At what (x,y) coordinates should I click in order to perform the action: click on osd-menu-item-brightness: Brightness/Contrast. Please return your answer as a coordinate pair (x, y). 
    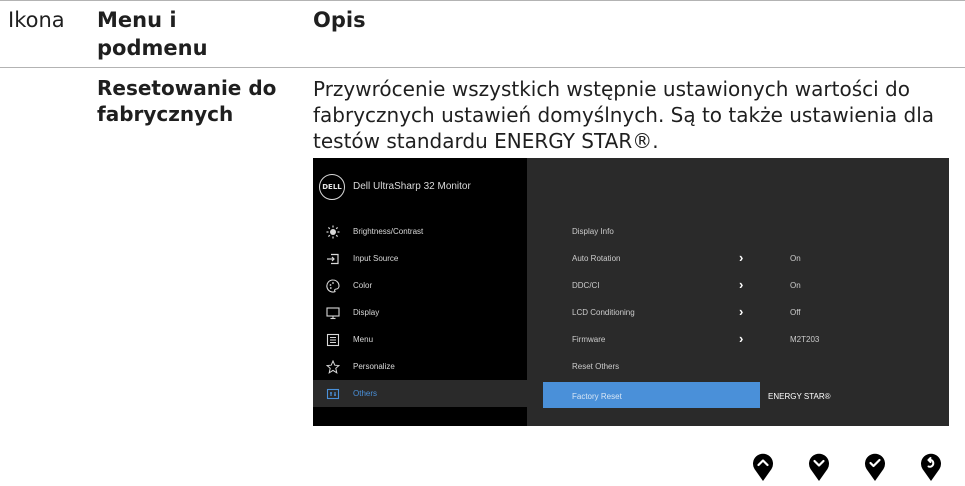
    Looking at the image, I should click on (420, 231).